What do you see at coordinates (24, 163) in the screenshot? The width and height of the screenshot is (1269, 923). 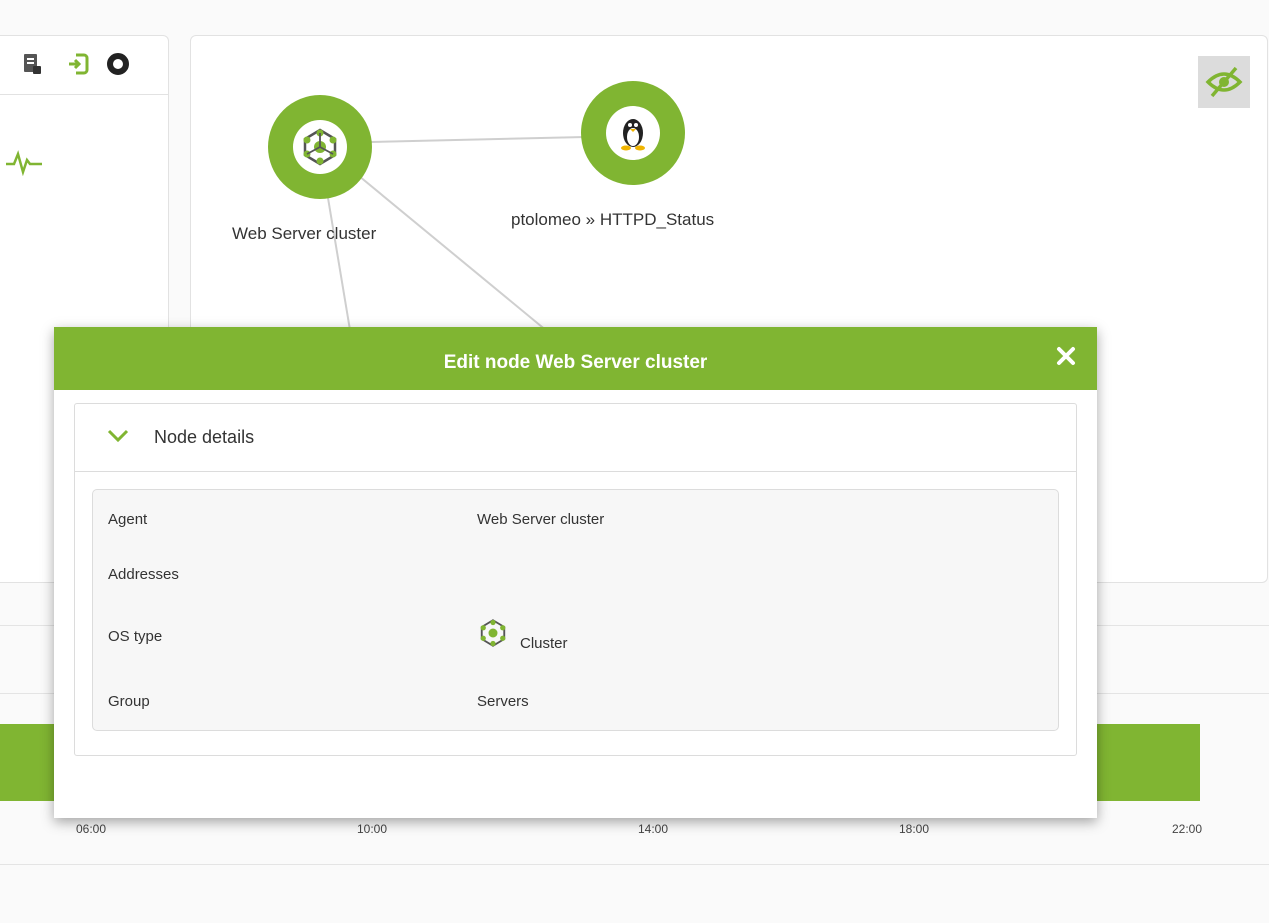 I see `heartbeat-icon` at bounding box center [24, 163].